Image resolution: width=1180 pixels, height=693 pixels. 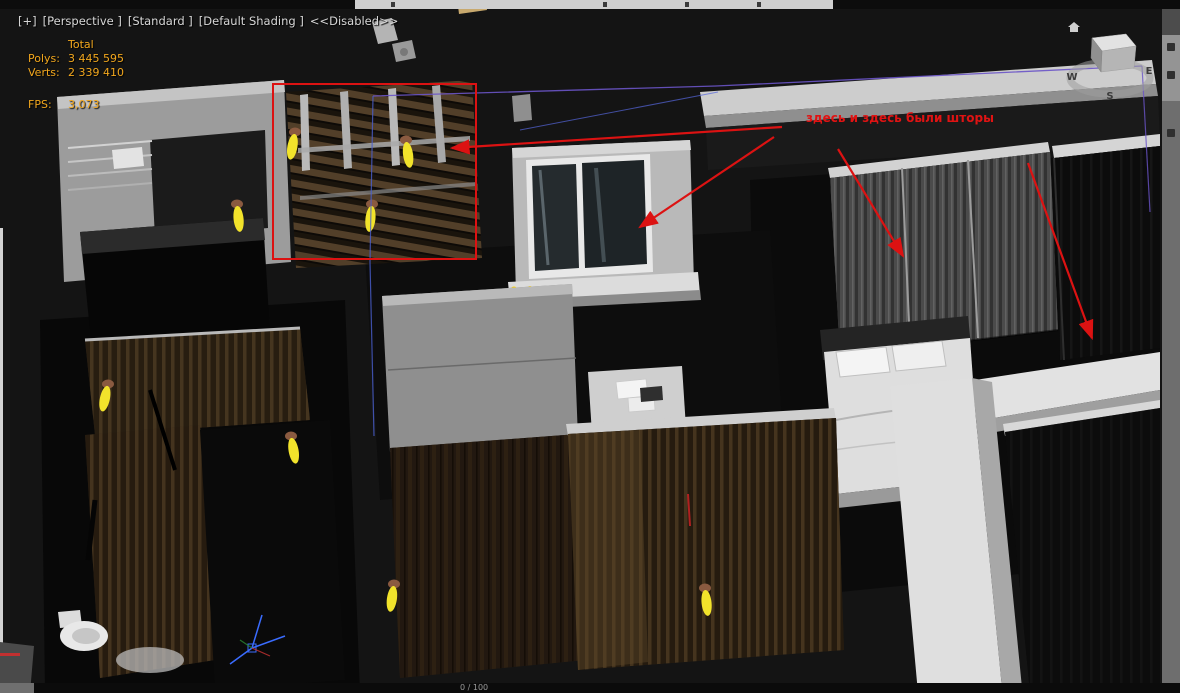 I want to click on stats-polys-label: Polys:, so click(x=44, y=58).